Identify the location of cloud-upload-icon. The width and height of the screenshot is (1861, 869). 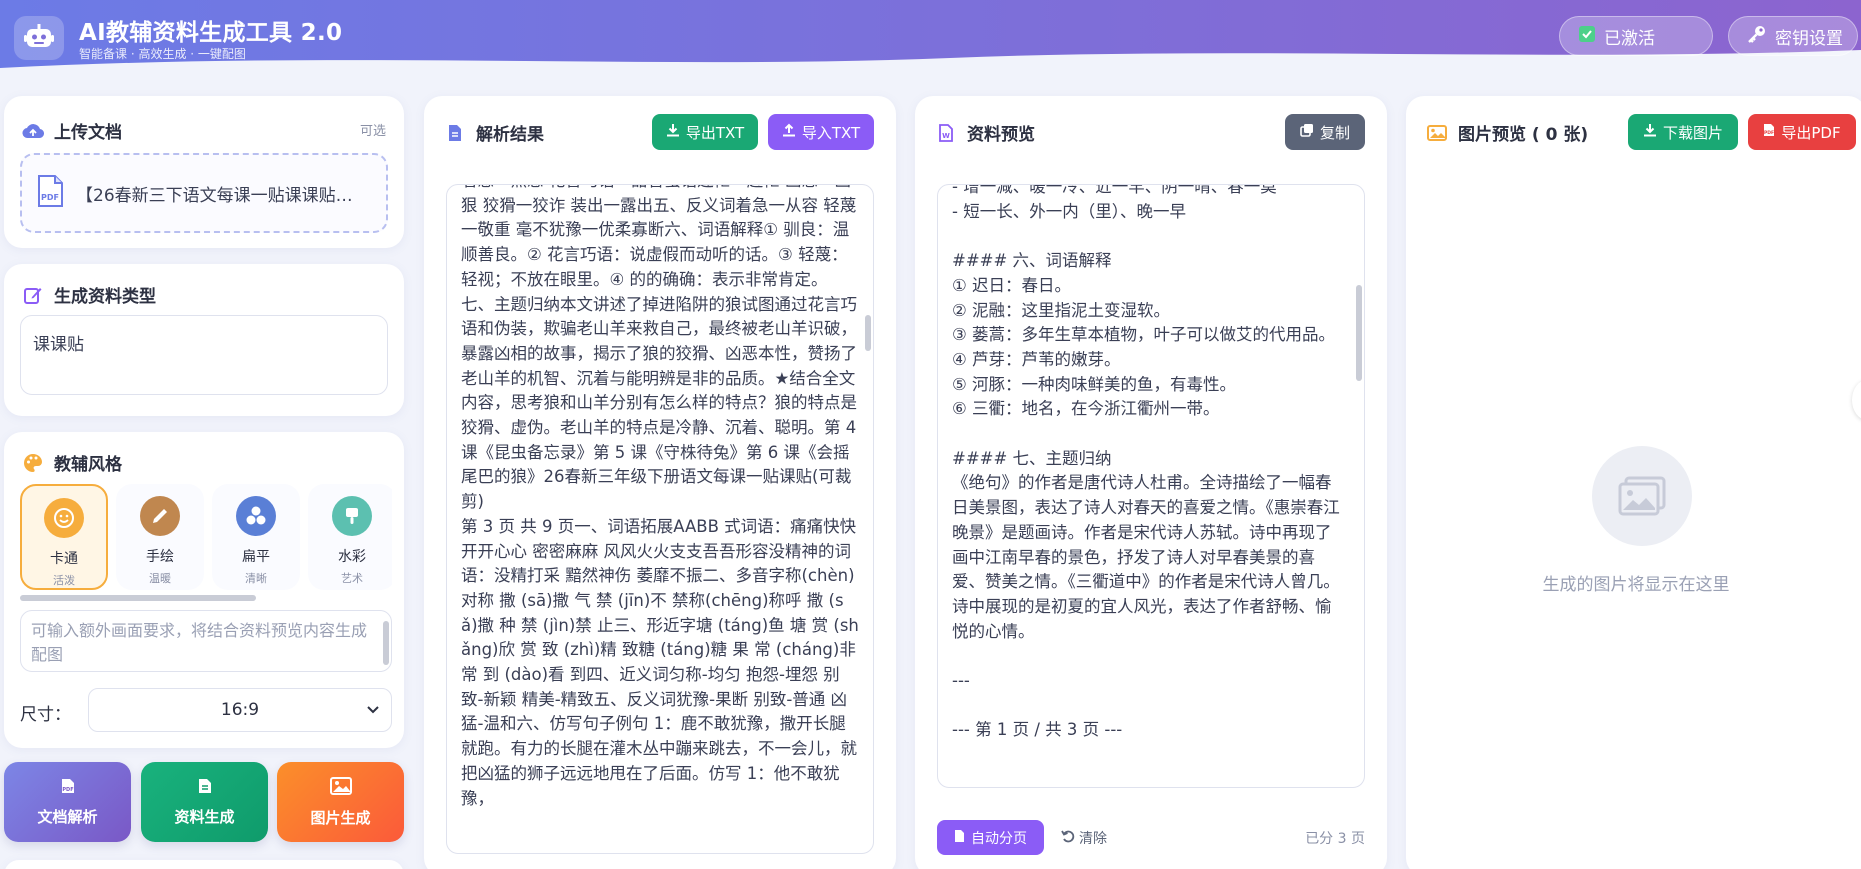
(33, 131).